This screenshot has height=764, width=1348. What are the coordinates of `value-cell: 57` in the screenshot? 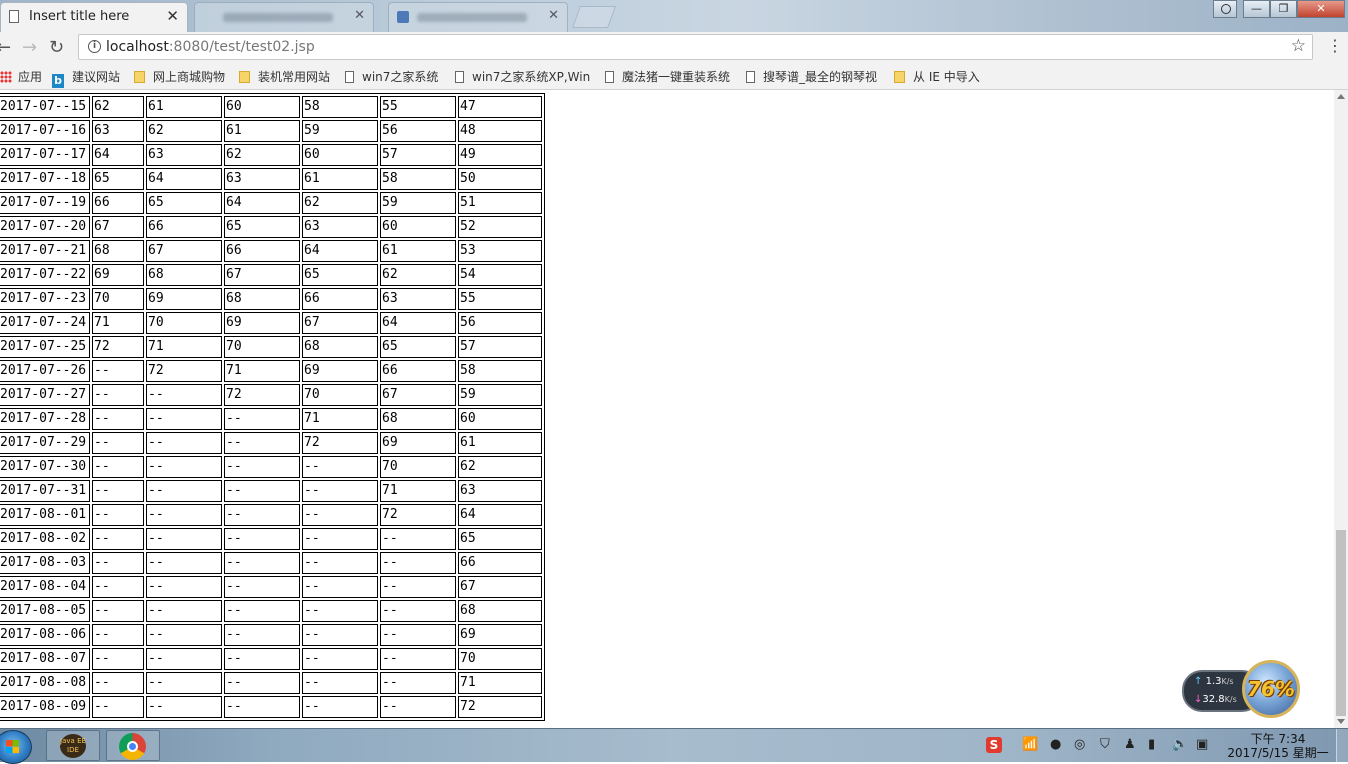 It's located at (500, 347).